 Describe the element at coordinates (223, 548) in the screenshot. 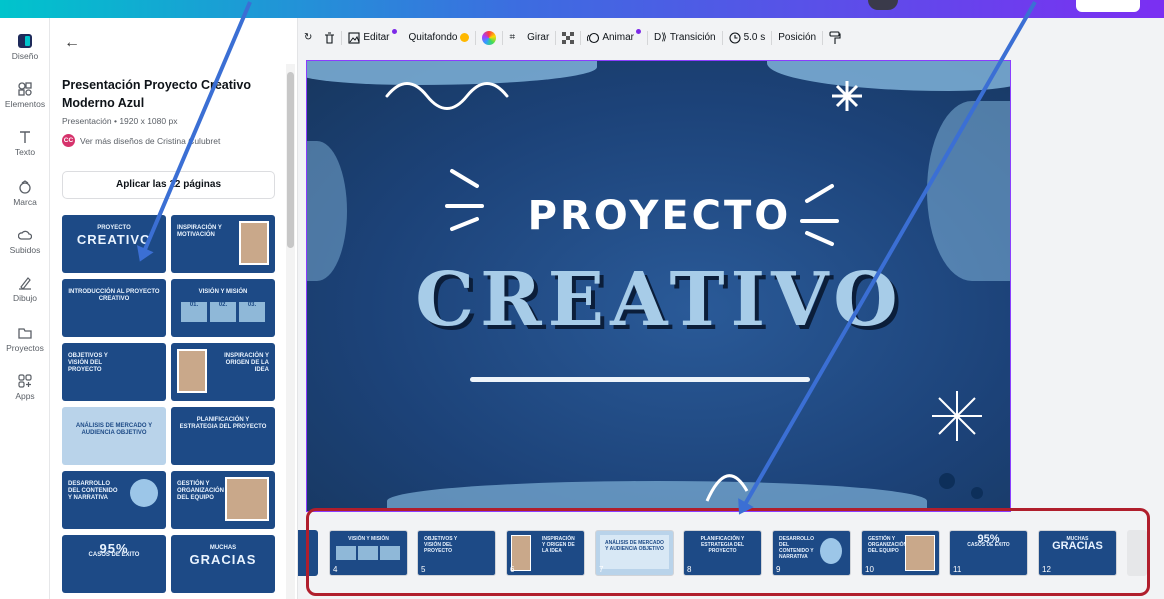

I see `template-text: MUCHAS` at that location.